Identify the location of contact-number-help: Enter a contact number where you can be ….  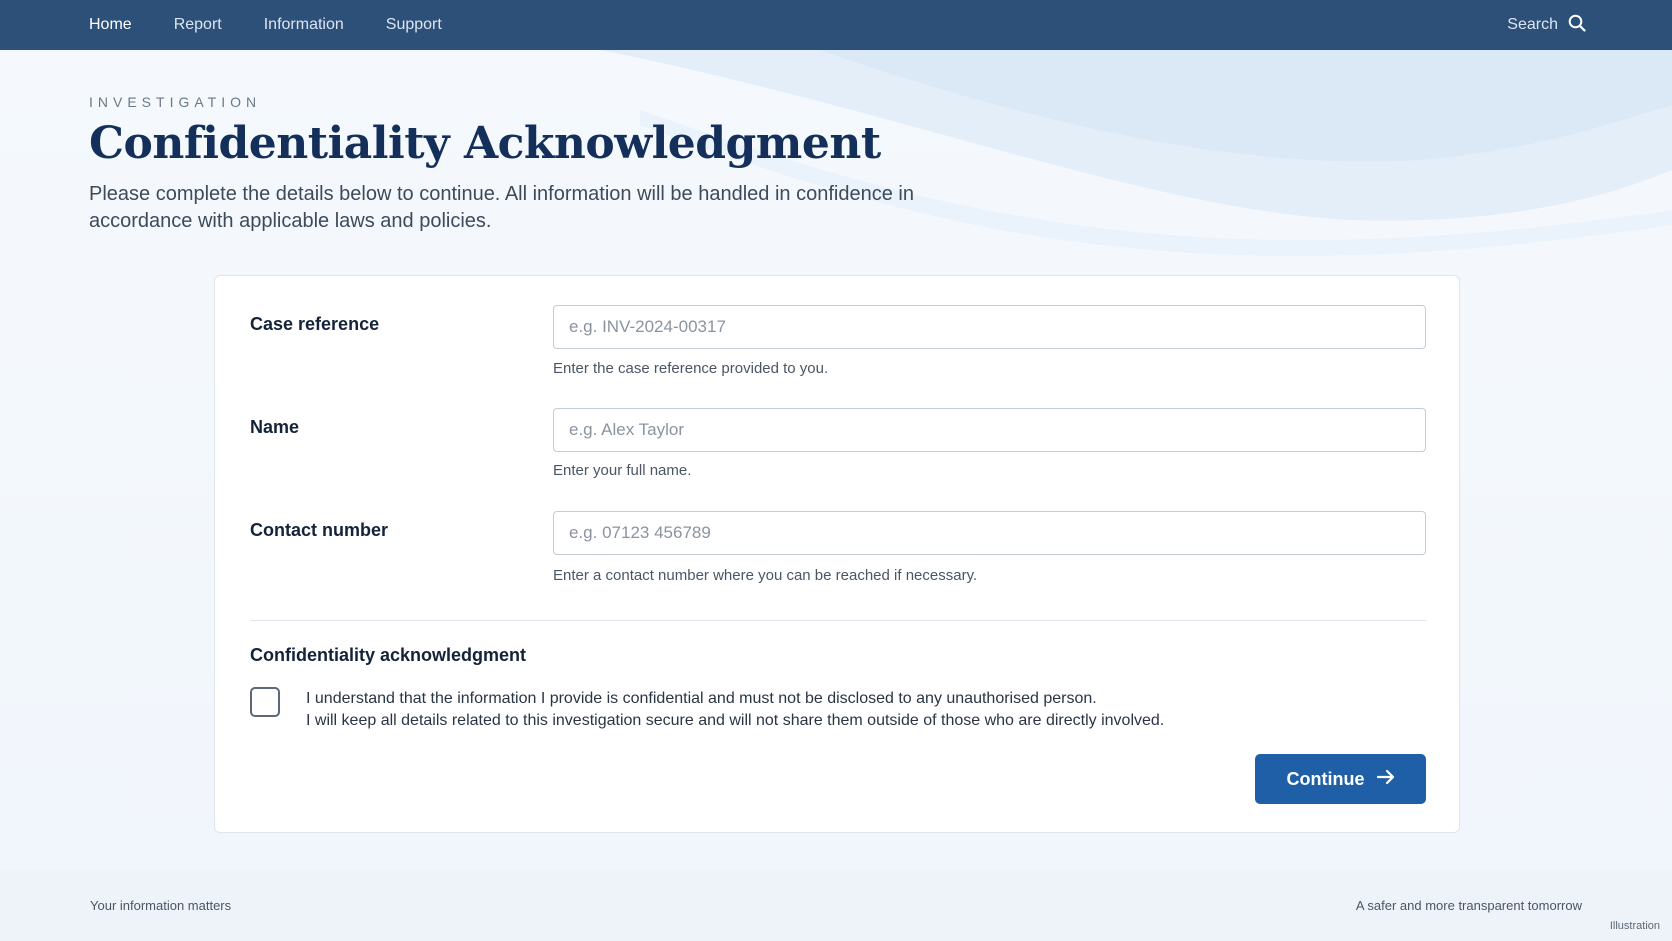
(765, 575).